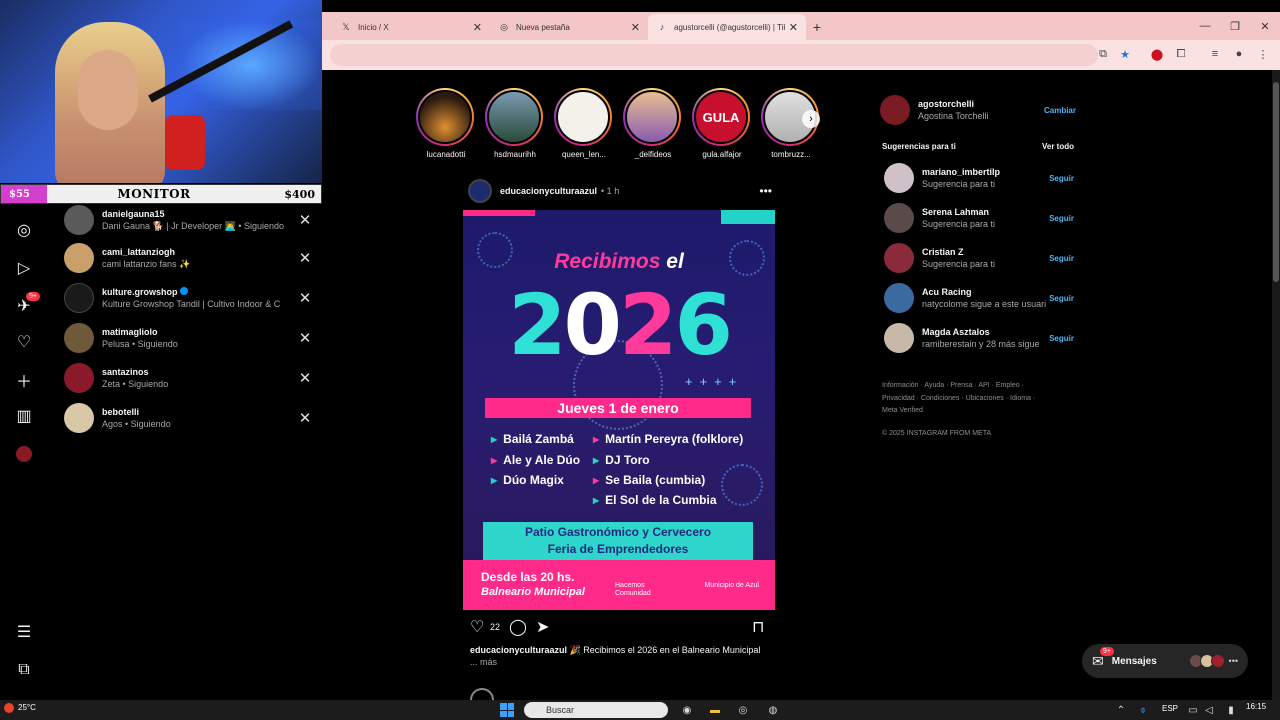 This screenshot has height=720, width=1280. I want to click on tray-chevron-icon: ⌃, so click(1121, 710).